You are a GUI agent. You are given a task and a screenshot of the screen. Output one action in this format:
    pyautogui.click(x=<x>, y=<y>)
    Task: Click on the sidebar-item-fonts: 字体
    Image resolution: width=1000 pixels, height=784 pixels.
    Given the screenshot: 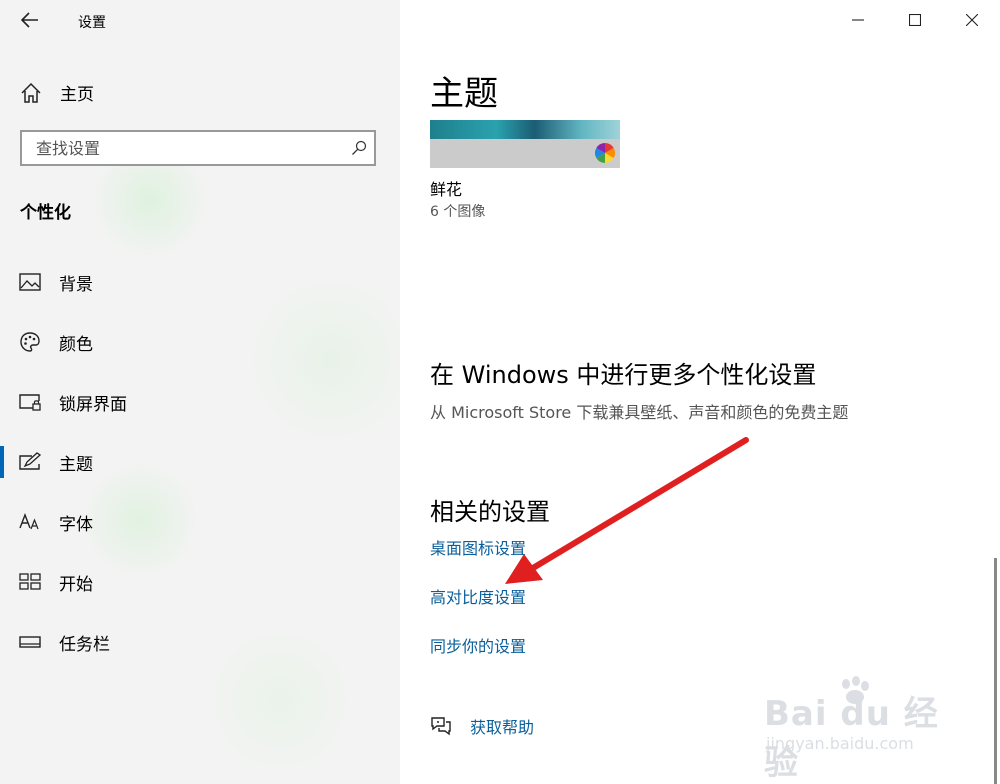 What is the action you would take?
    pyautogui.click(x=200, y=522)
    